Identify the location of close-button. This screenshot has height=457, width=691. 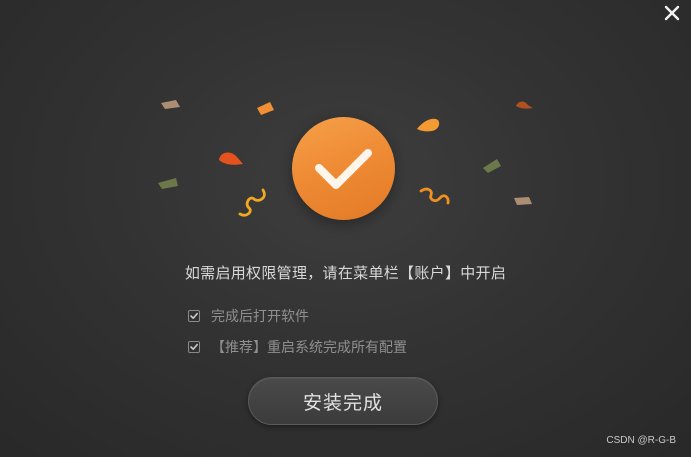
(672, 13).